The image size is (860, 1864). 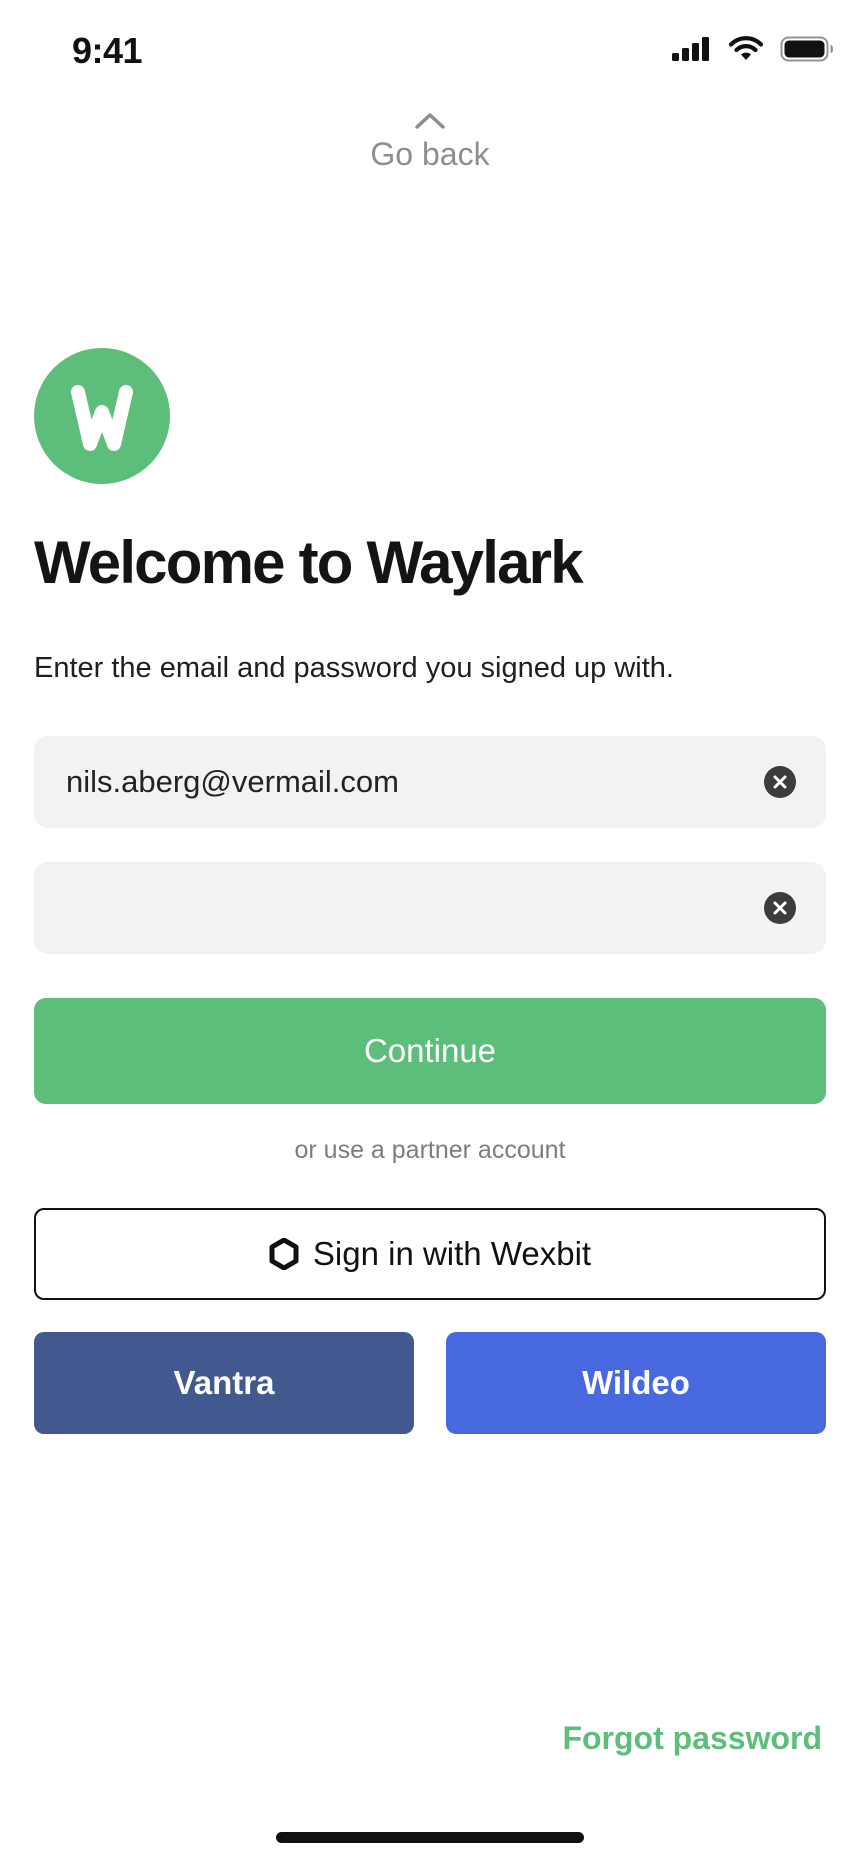 What do you see at coordinates (107, 50) in the screenshot?
I see `status-time: 9:41` at bounding box center [107, 50].